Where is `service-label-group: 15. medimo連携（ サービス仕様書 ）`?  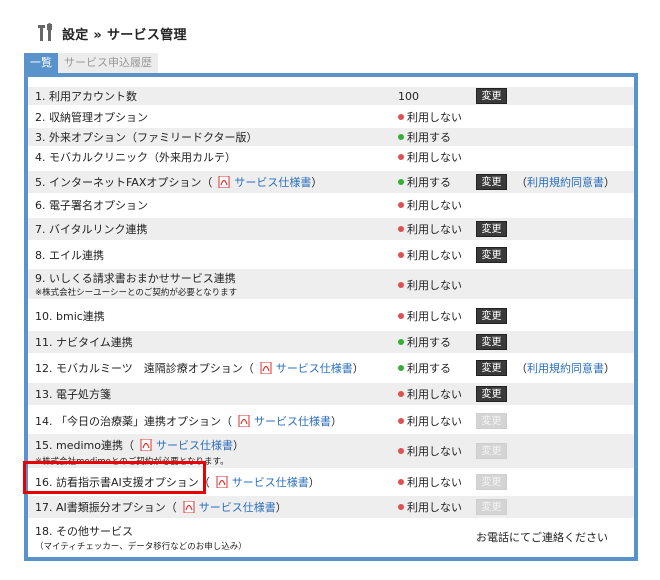 service-label-group: 15. medimo連携（ サービス仕様書 ） is located at coordinates (139, 445).